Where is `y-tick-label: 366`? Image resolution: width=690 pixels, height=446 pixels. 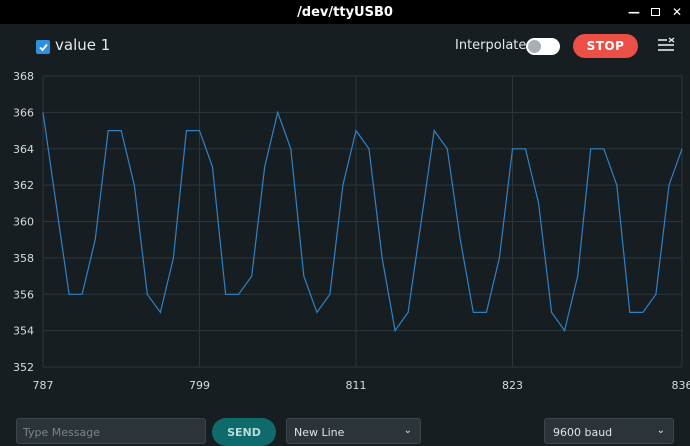
y-tick-label: 366 is located at coordinates (23, 112).